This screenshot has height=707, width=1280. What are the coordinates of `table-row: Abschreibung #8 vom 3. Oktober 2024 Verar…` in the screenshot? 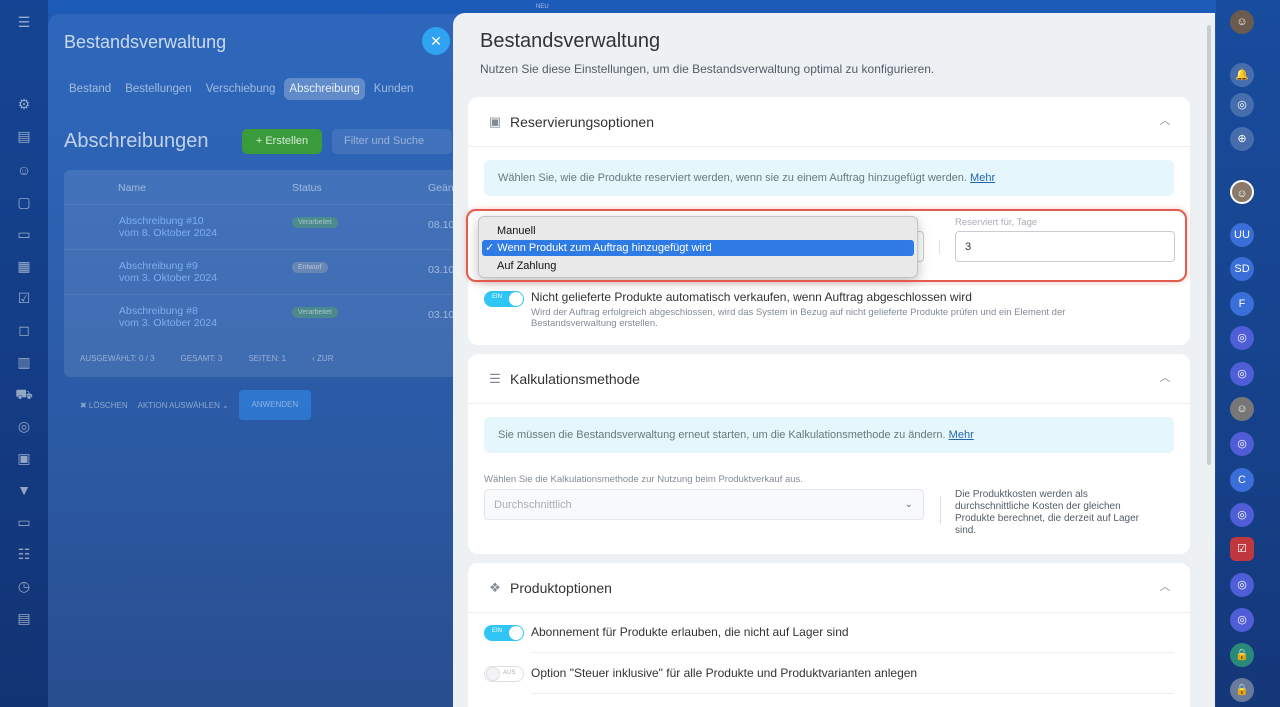 It's located at (261, 316).